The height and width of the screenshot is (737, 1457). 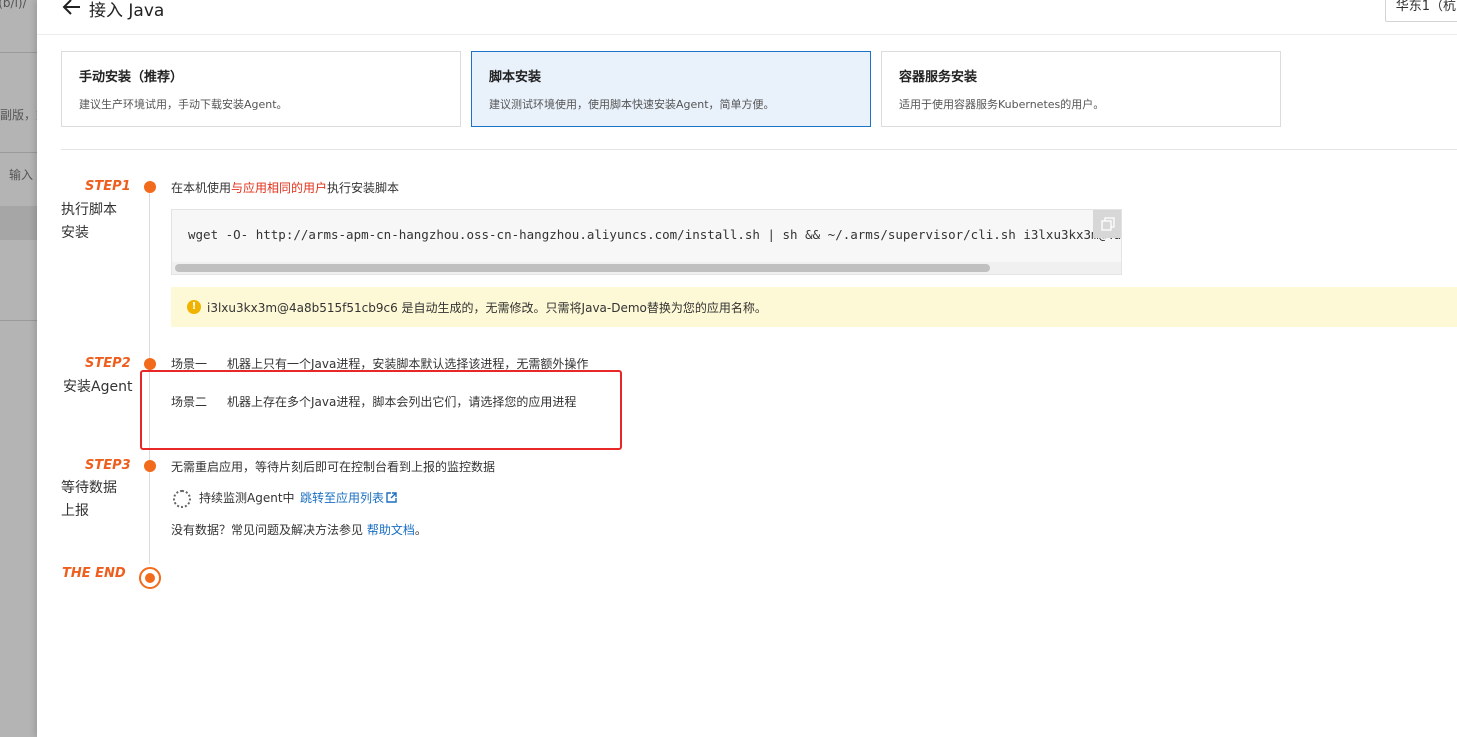 I want to click on step1-instruction: 在本机使用与应用相同的用户执行安装脚本, so click(x=285, y=187).